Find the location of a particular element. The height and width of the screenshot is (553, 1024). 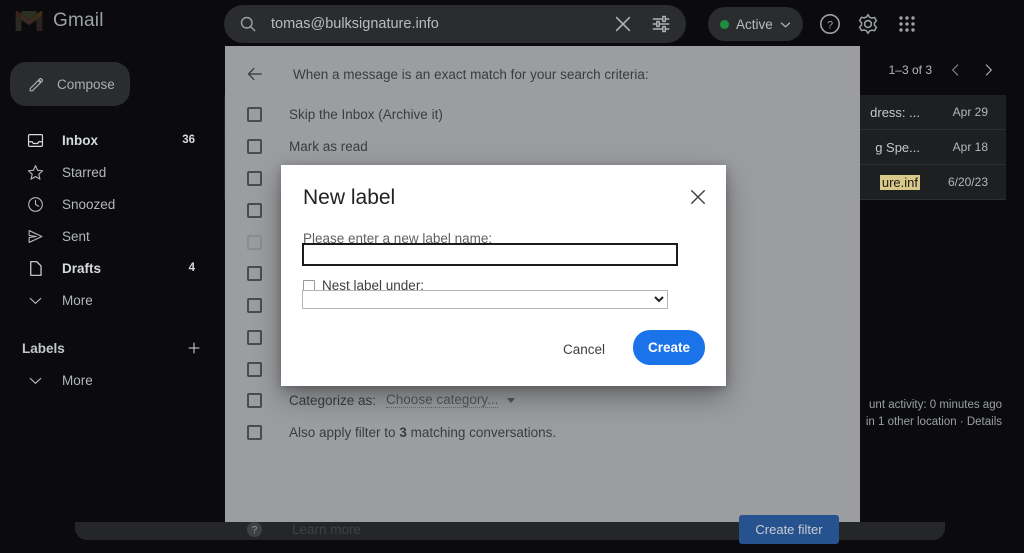

inbox-icon is located at coordinates (35, 140).